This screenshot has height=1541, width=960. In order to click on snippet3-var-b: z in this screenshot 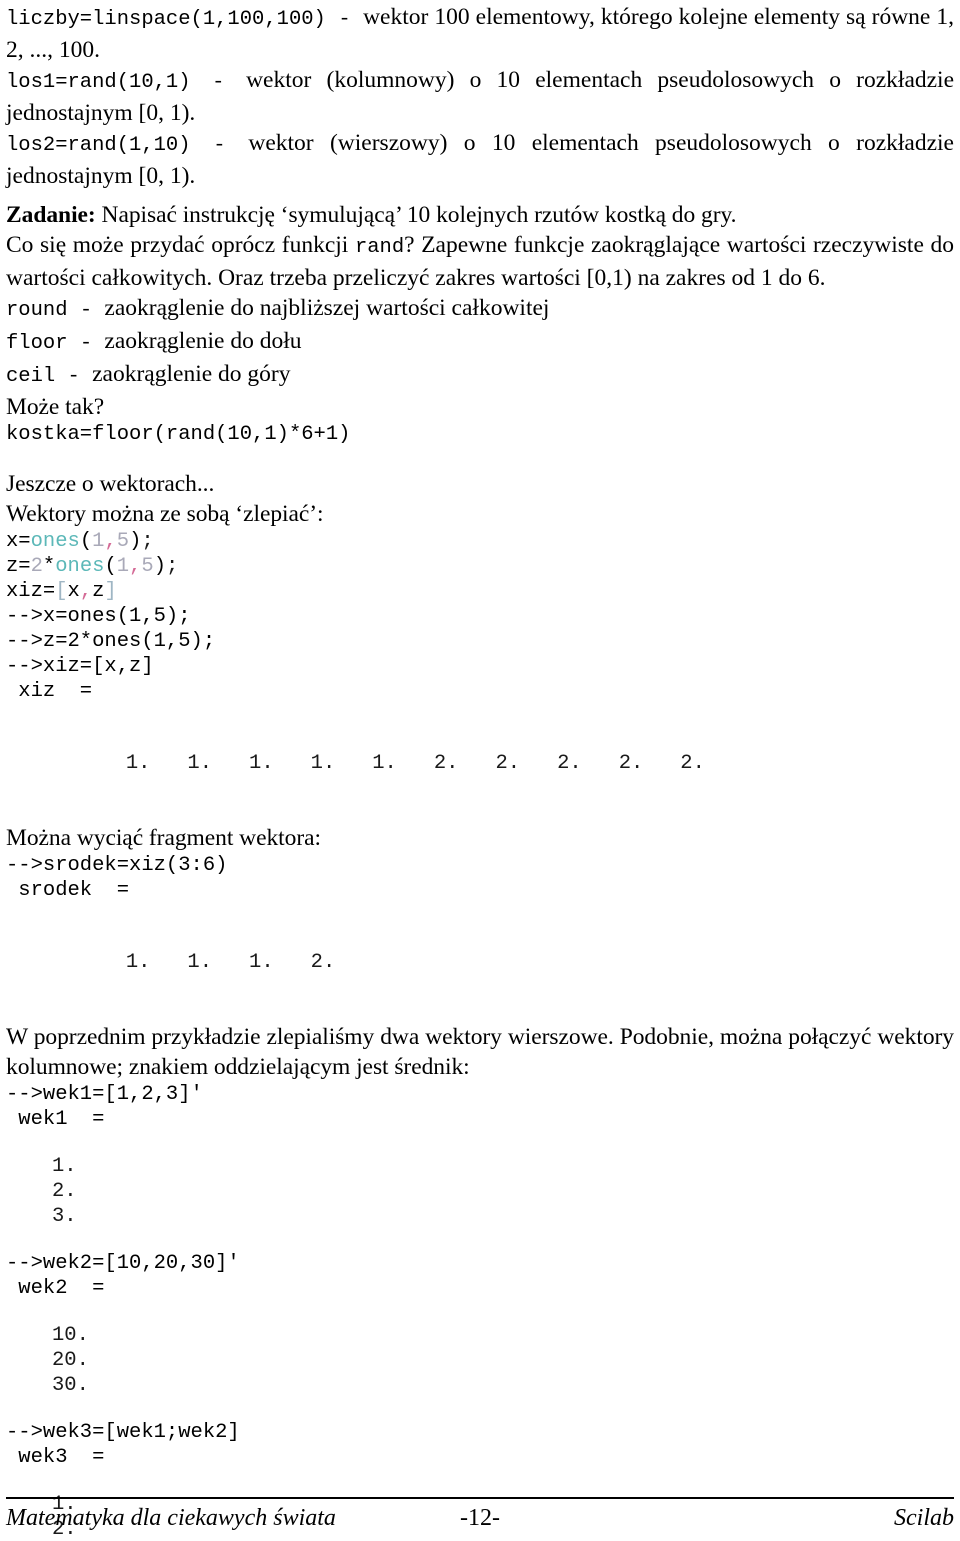, I will do `click(98, 591)`.